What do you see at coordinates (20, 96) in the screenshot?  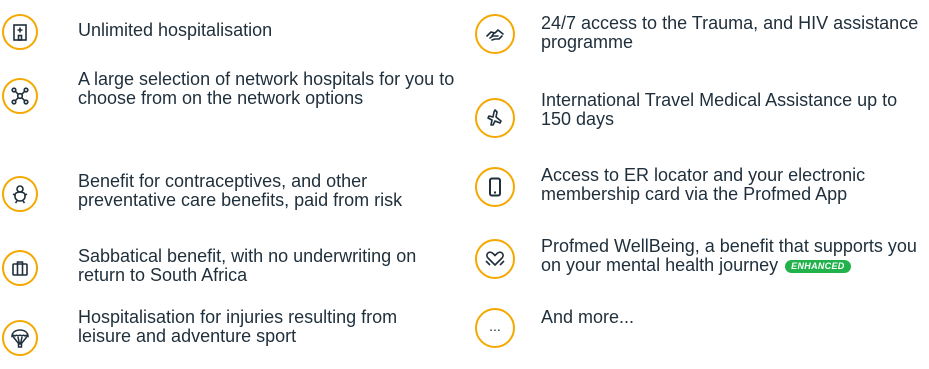 I see `network-nodes-icon` at bounding box center [20, 96].